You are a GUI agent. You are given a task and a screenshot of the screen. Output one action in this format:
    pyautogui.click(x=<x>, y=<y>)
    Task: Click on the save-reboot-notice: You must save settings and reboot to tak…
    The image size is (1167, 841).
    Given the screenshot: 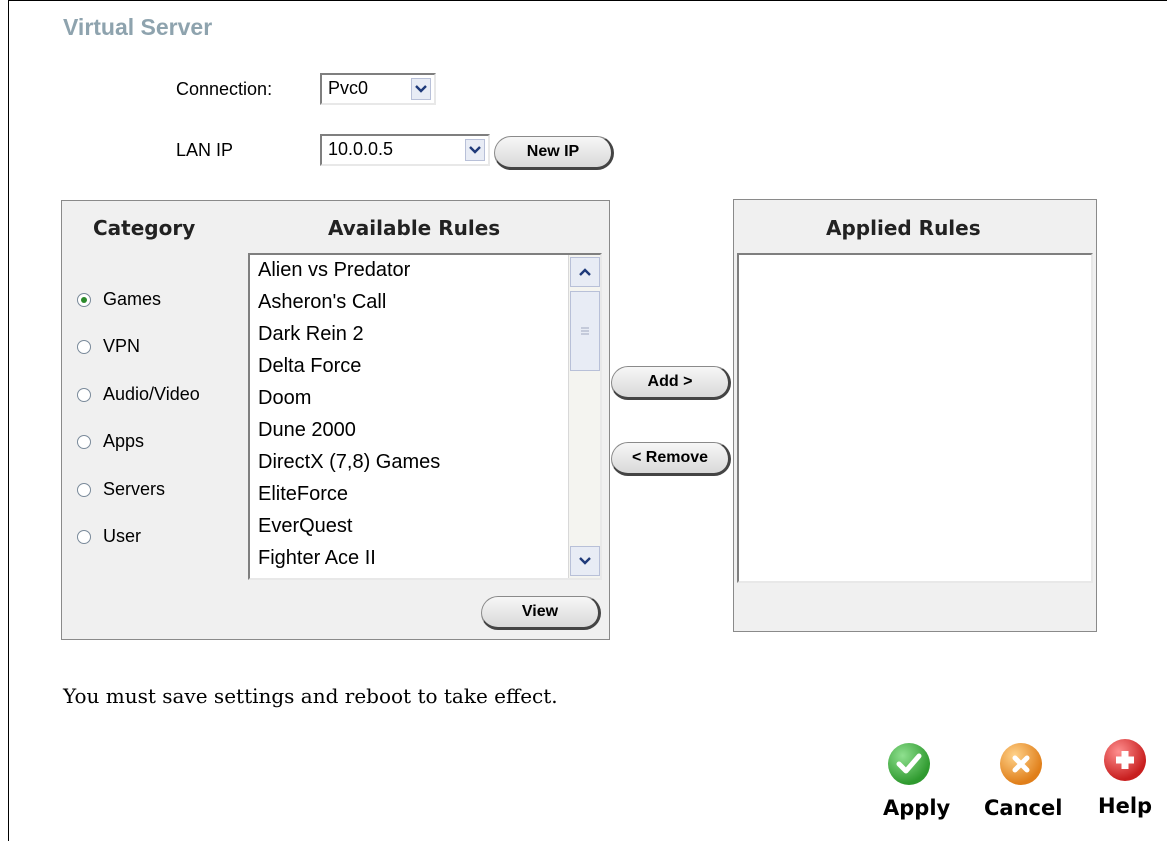 What is the action you would take?
    pyautogui.click(x=310, y=696)
    